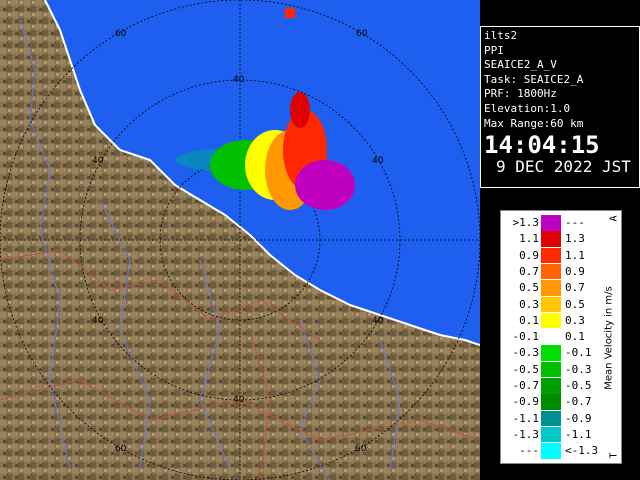  Describe the element at coordinates (575, 304) in the screenshot. I see `legend-high-value: 0.5` at that location.